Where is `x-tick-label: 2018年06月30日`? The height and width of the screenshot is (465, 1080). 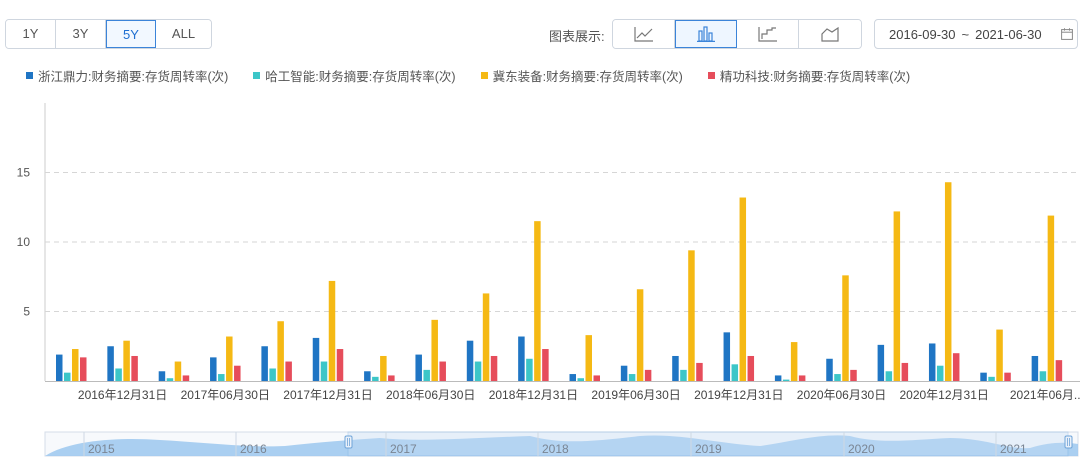 x-tick-label: 2018年06月30日 is located at coordinates (430, 395).